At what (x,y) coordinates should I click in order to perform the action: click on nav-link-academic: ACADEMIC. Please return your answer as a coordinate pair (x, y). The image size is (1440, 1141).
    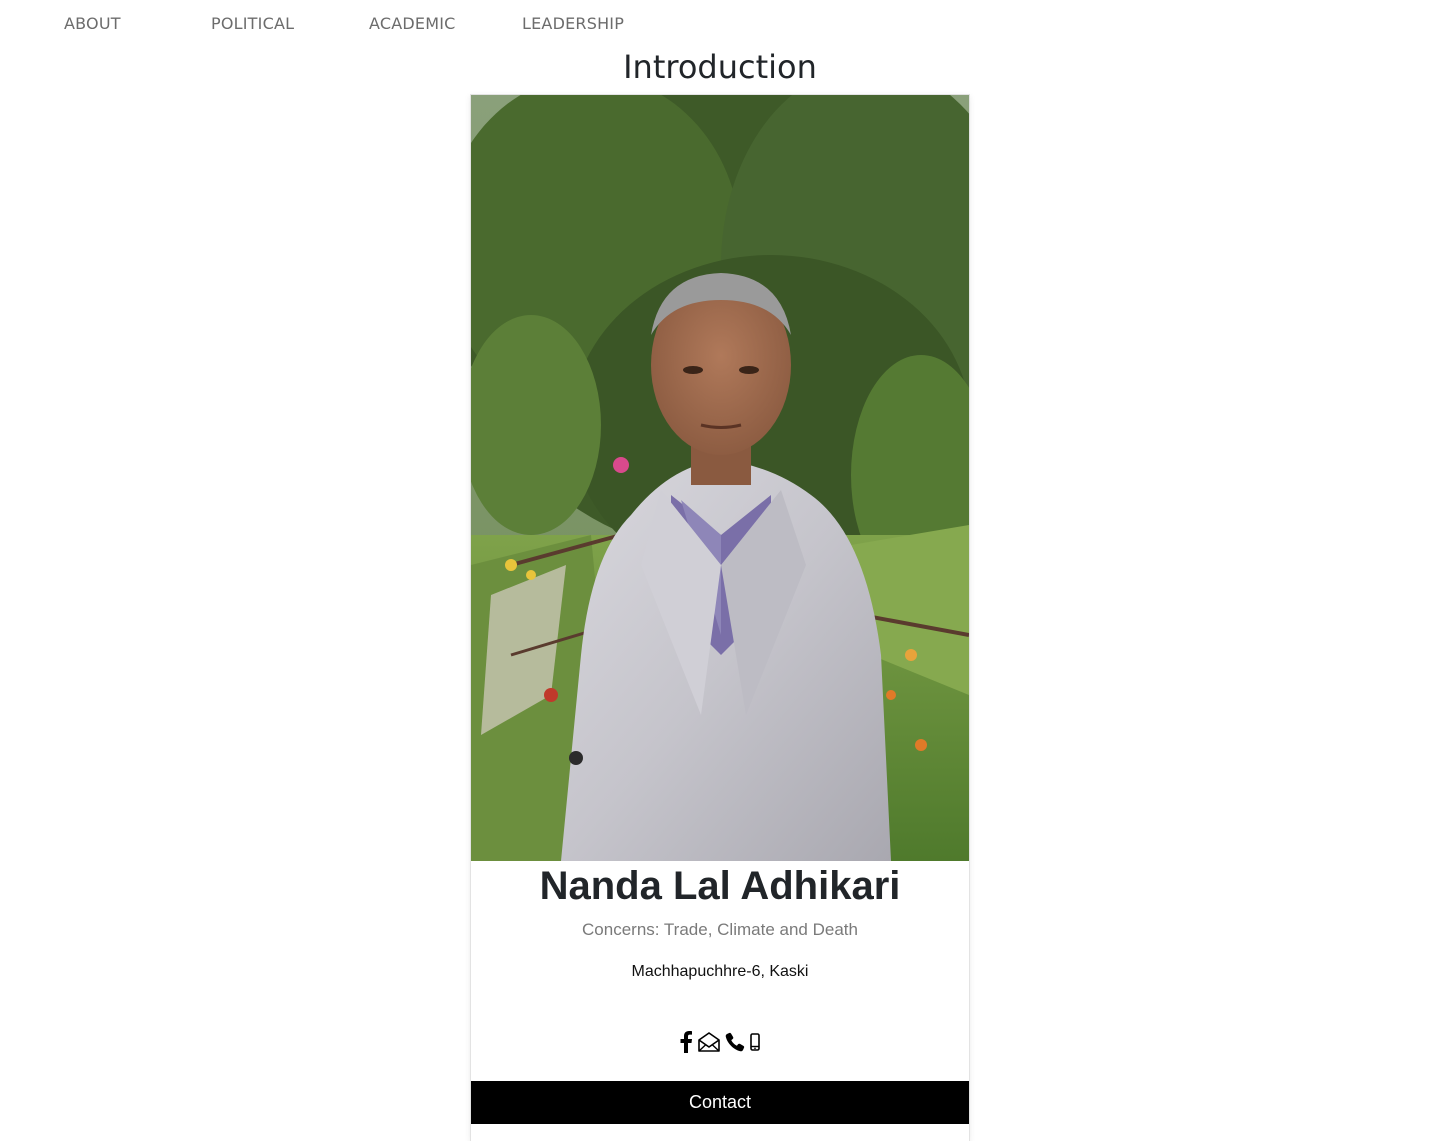
    Looking at the image, I should click on (412, 23).